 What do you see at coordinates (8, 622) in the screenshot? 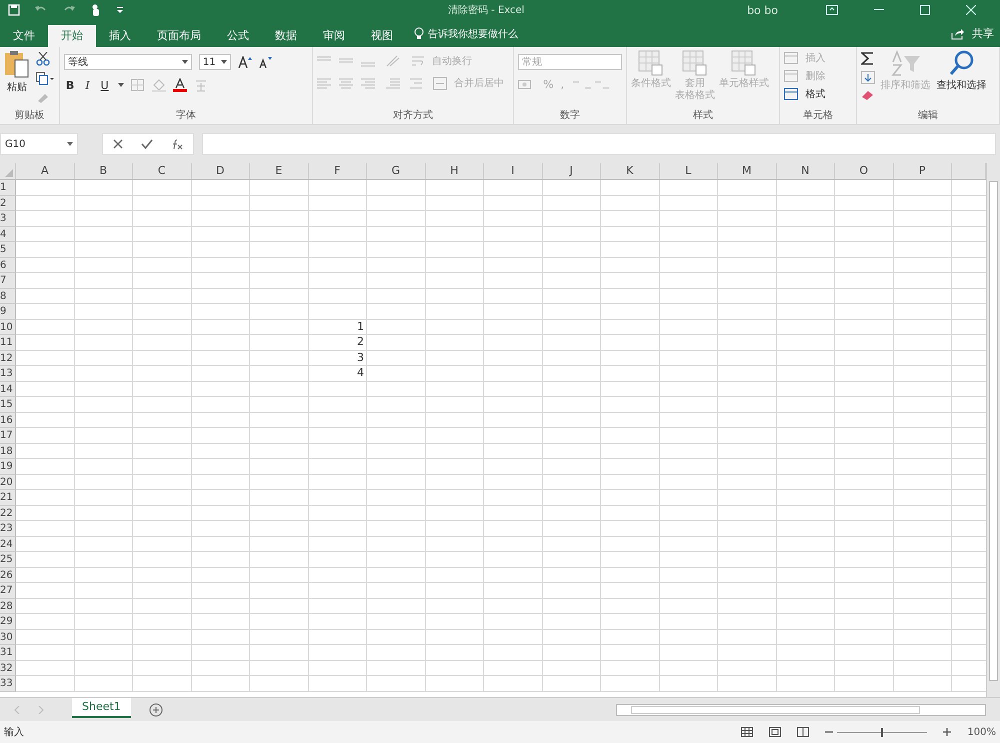
I see `row-header: 29` at bounding box center [8, 622].